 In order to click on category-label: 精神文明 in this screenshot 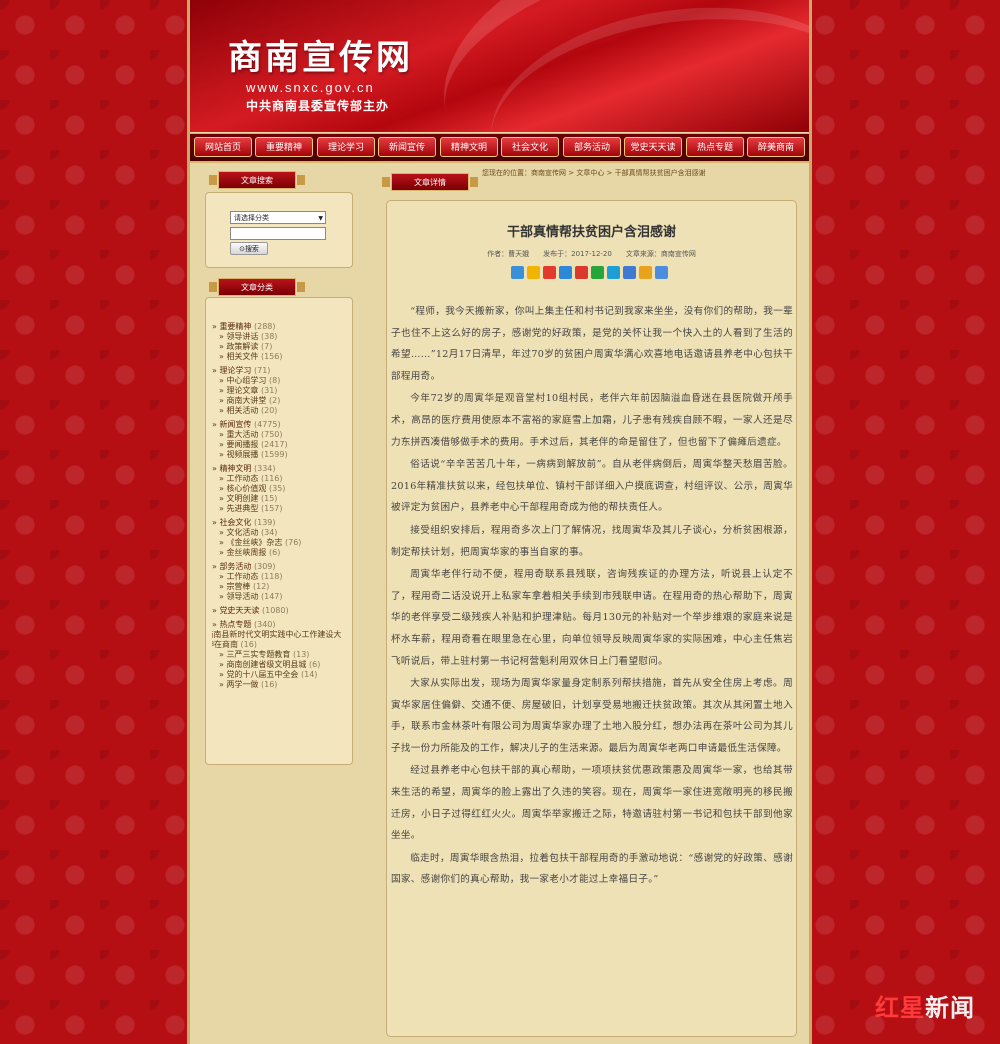, I will do `click(235, 468)`.